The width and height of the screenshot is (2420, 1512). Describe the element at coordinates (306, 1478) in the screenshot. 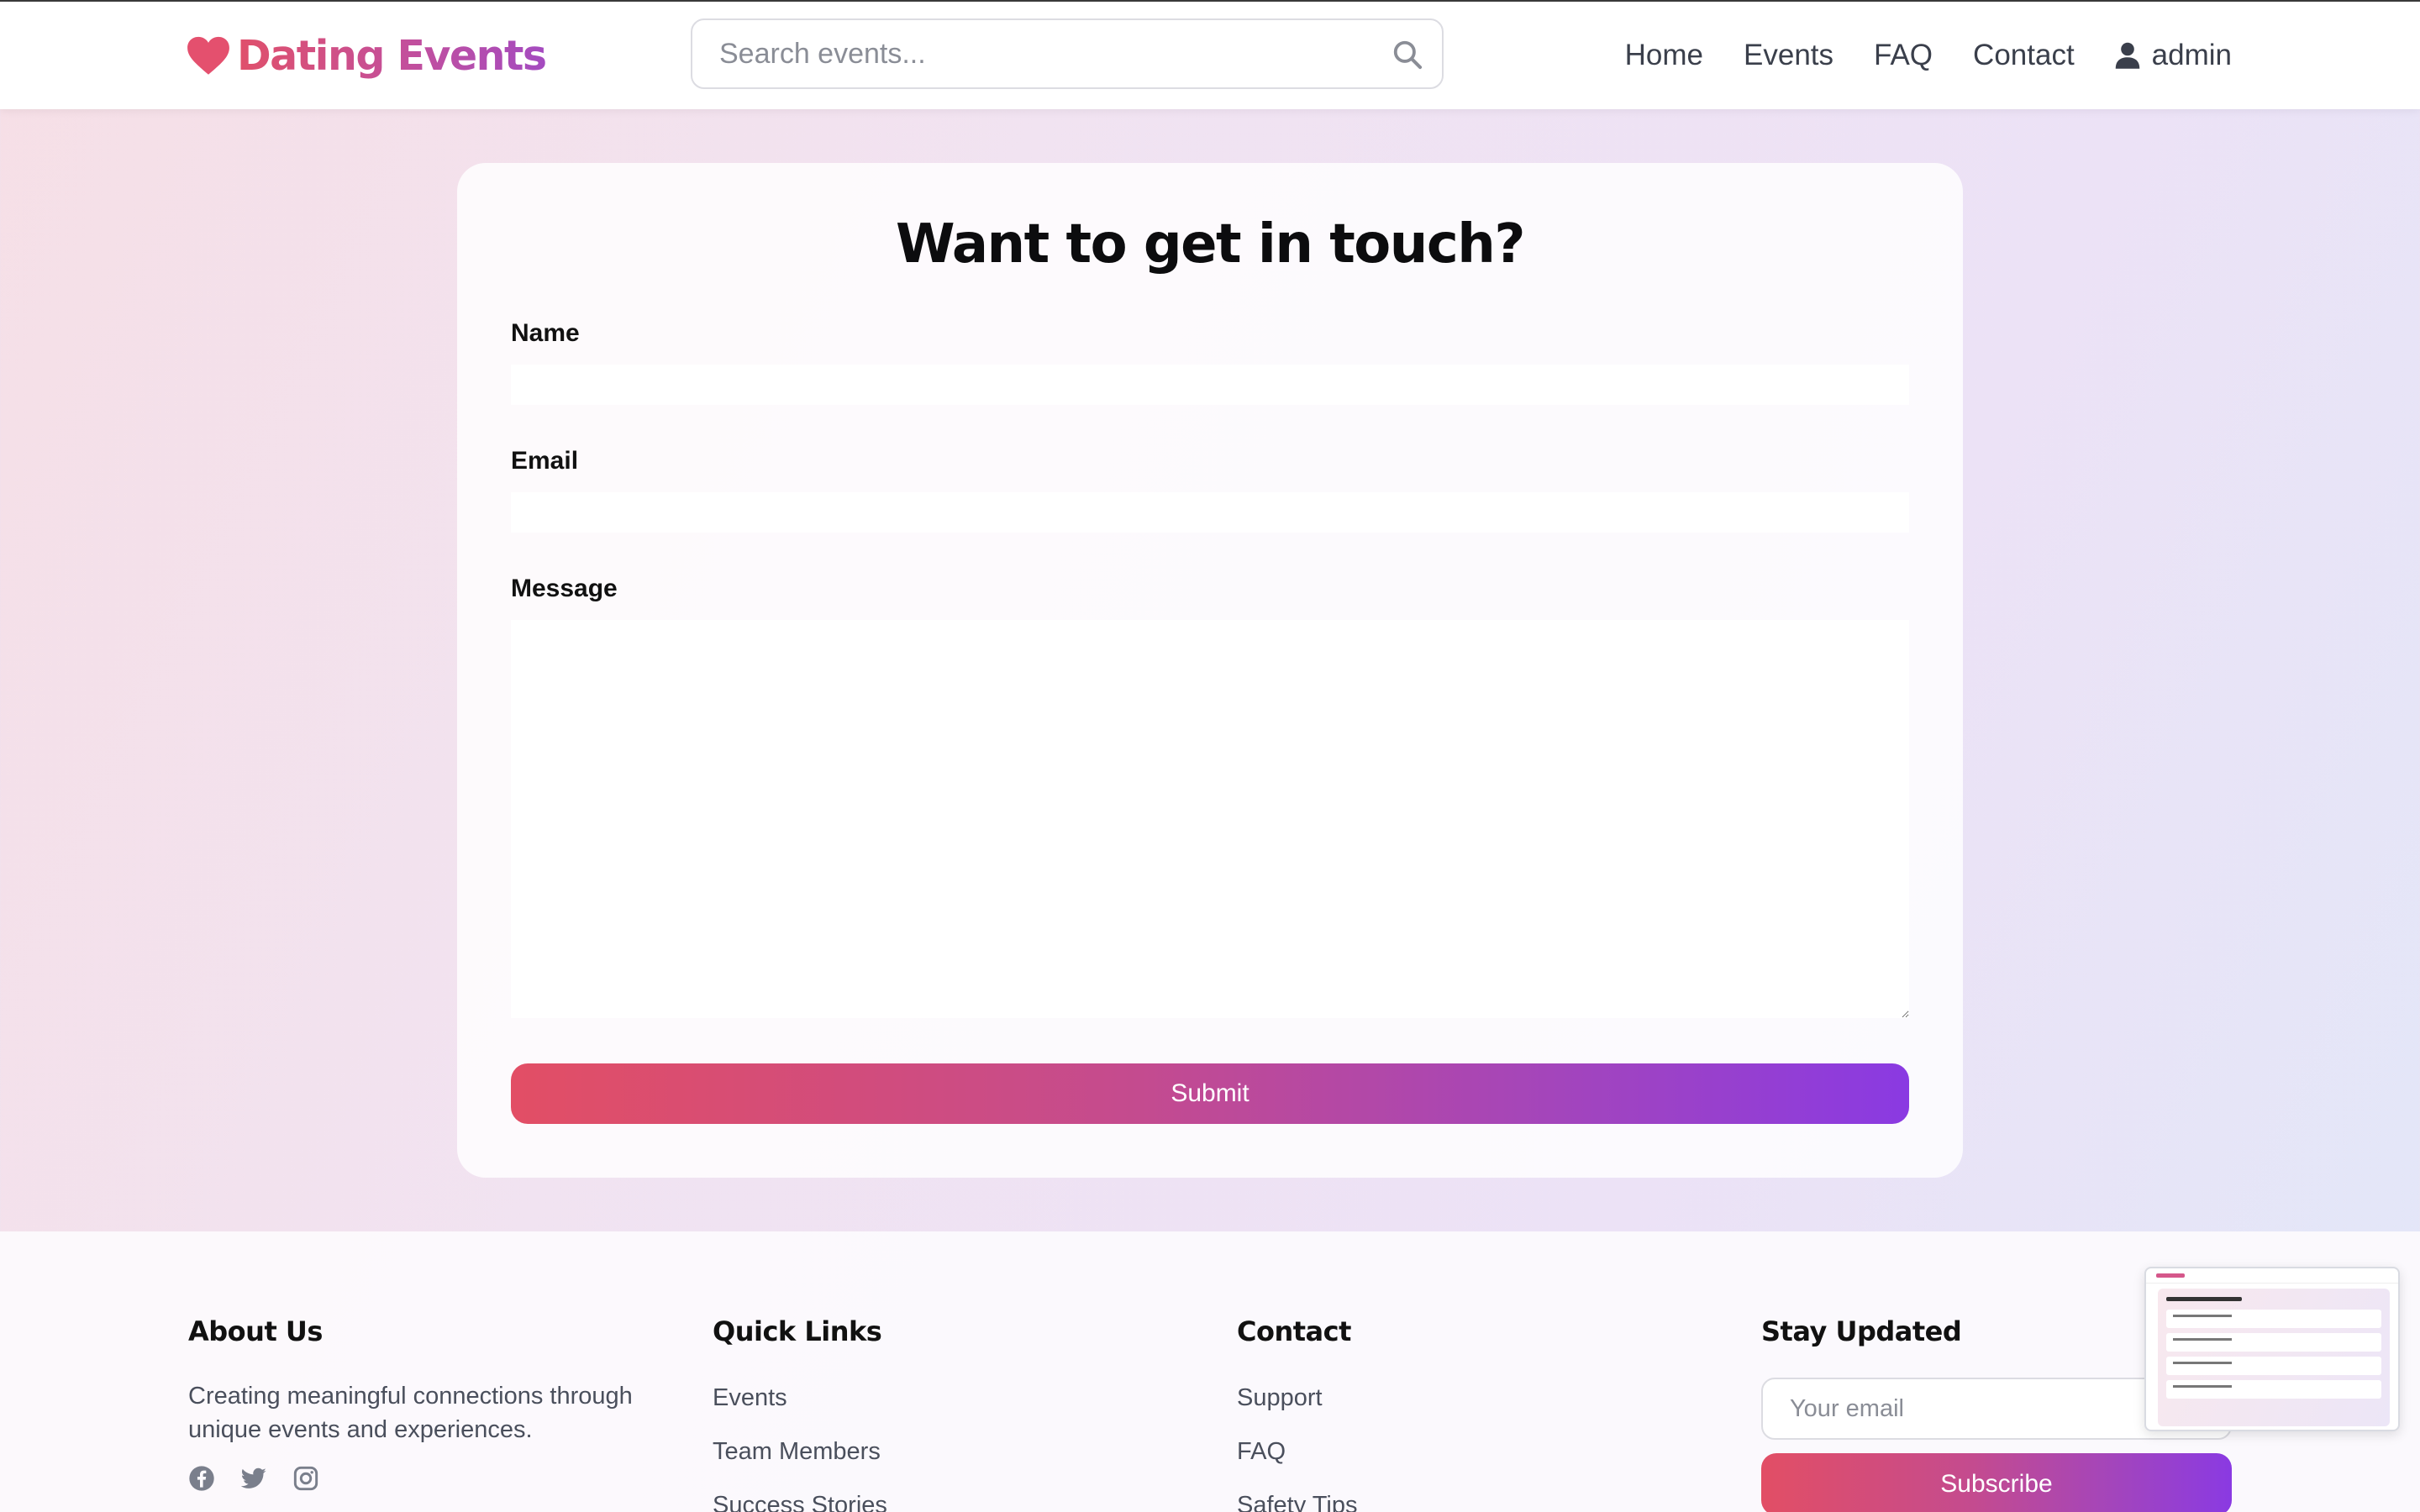

I see `instagram-icon` at that location.